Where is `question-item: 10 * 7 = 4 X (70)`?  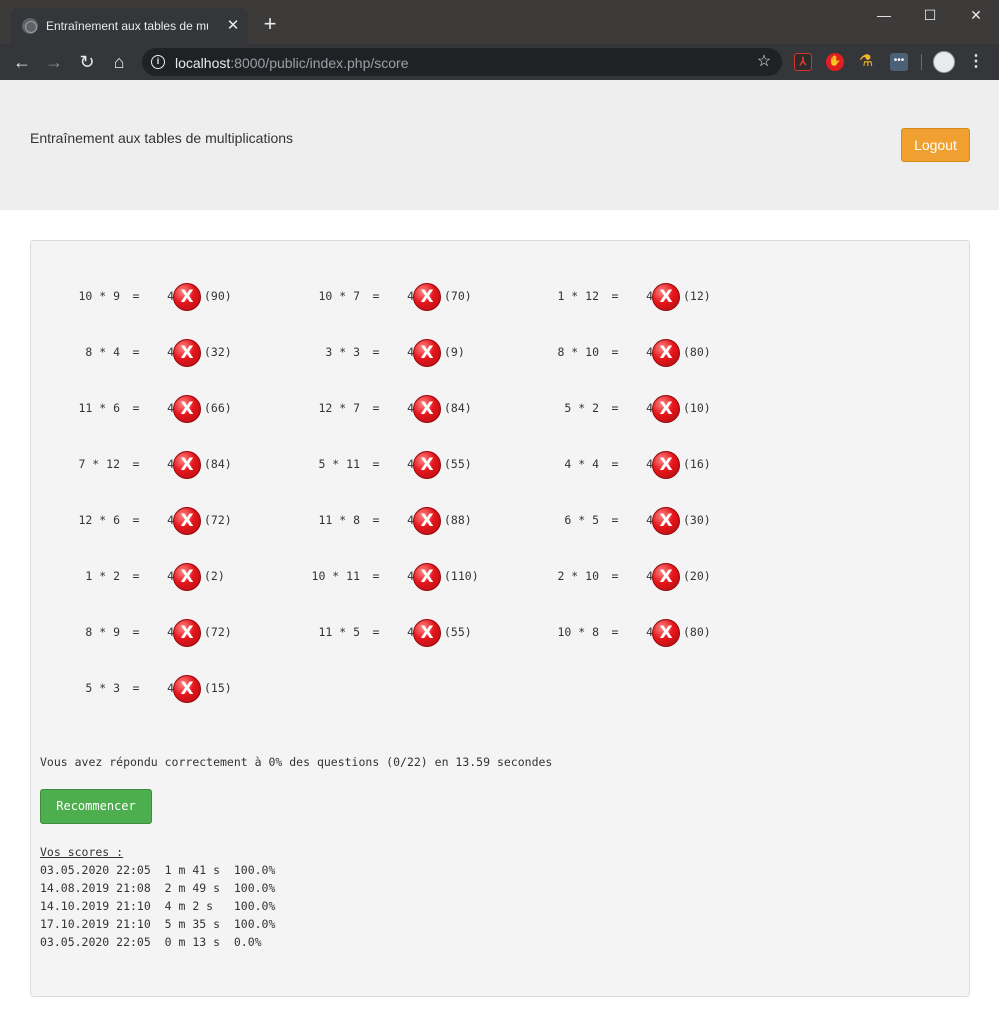 question-item: 10 * 7 = 4 X (70) is located at coordinates (400, 297).